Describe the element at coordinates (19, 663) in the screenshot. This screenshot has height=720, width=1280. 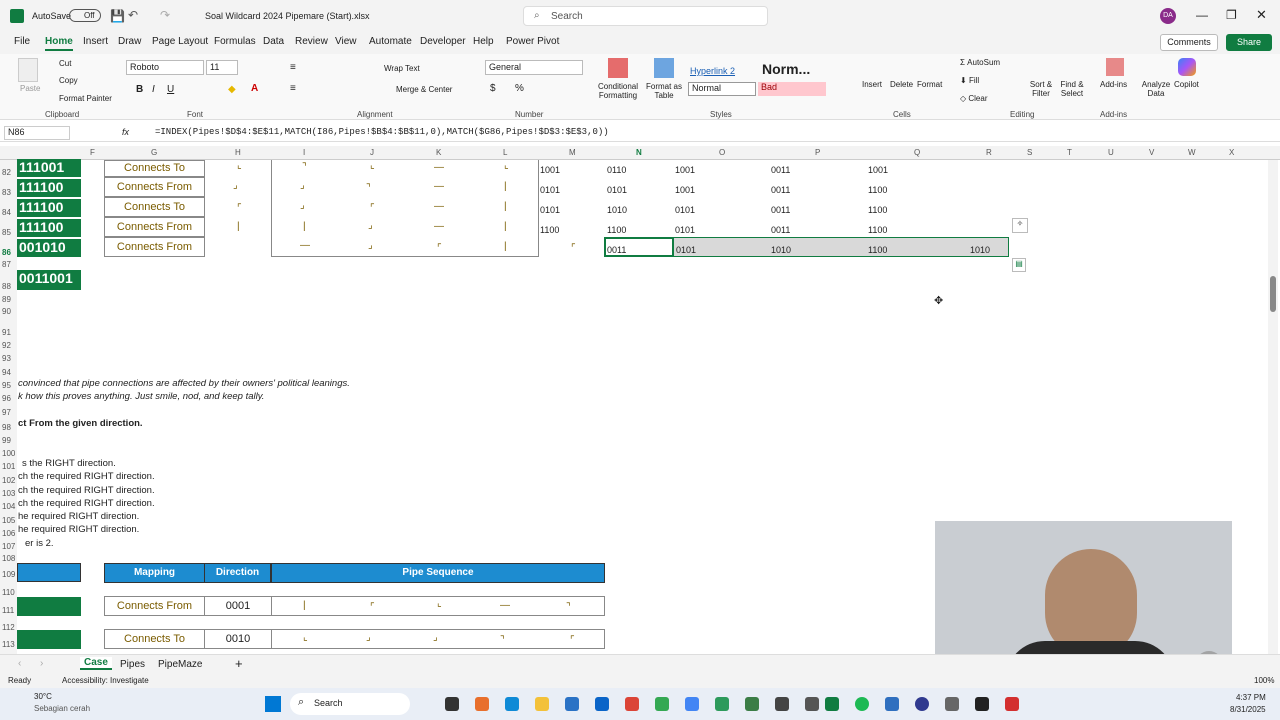
I see `prev-sheet-icon: ‹` at that location.